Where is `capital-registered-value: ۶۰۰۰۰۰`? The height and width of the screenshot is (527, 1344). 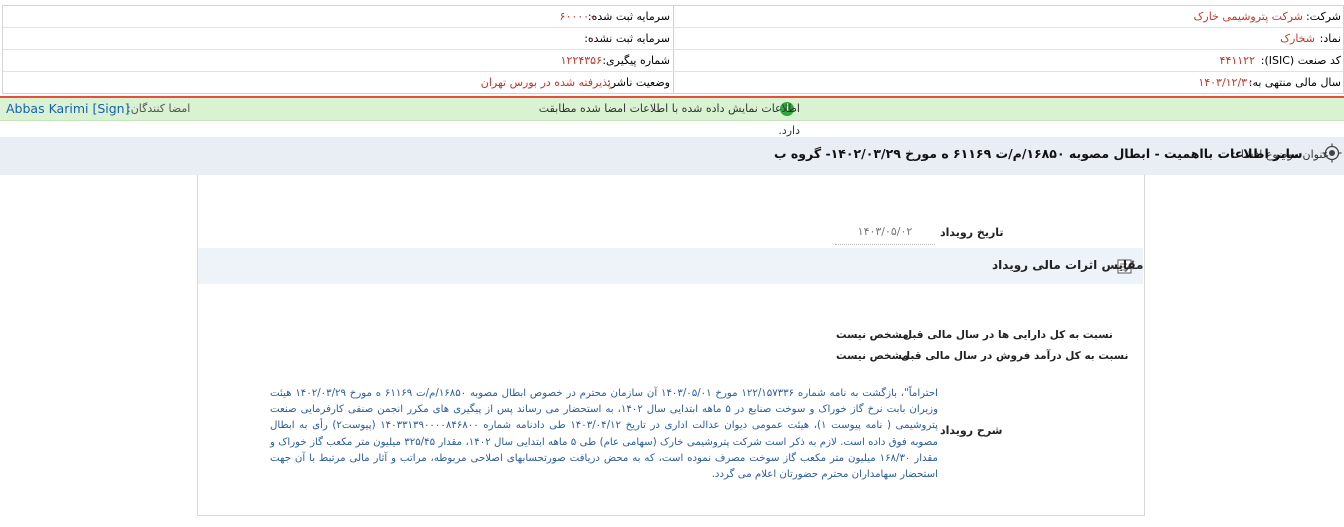
capital-registered-value: ۶۰۰۰۰۰ is located at coordinates (577, 16).